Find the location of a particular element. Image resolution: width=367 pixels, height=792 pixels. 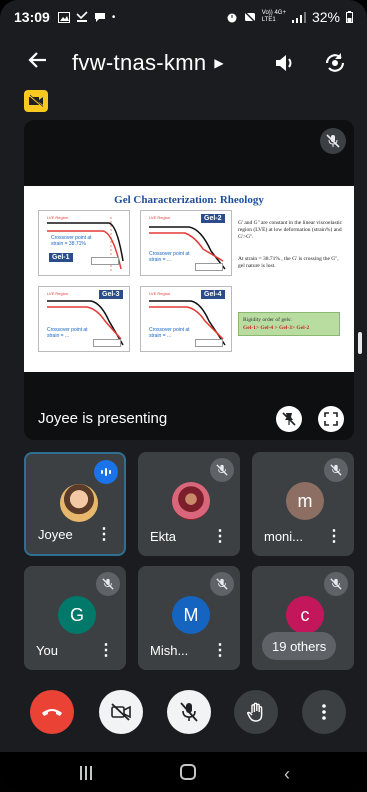

graph-label: Gel-2 is located at coordinates (213, 218).